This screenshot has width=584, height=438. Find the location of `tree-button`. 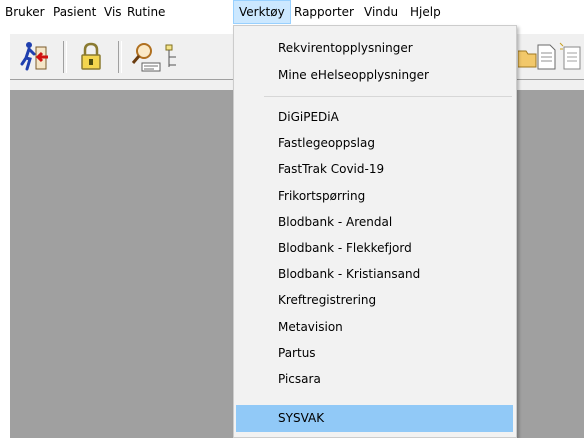

tree-button is located at coordinates (178, 57).